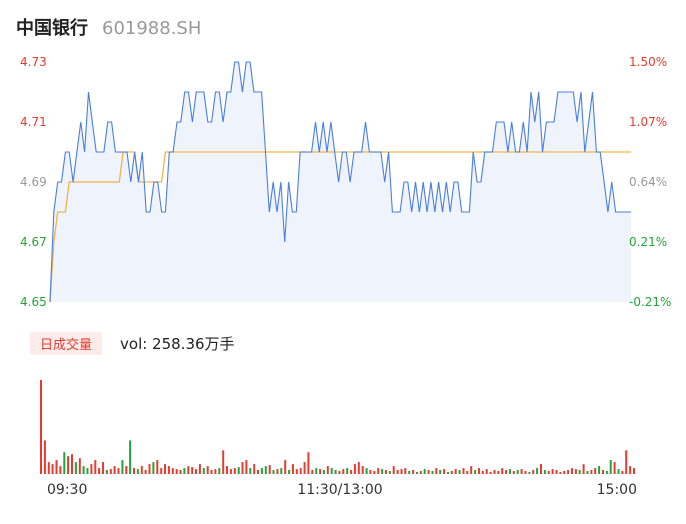 The height and width of the screenshot is (524, 686). What do you see at coordinates (67, 490) in the screenshot?
I see `x-tick: 09:30` at bounding box center [67, 490].